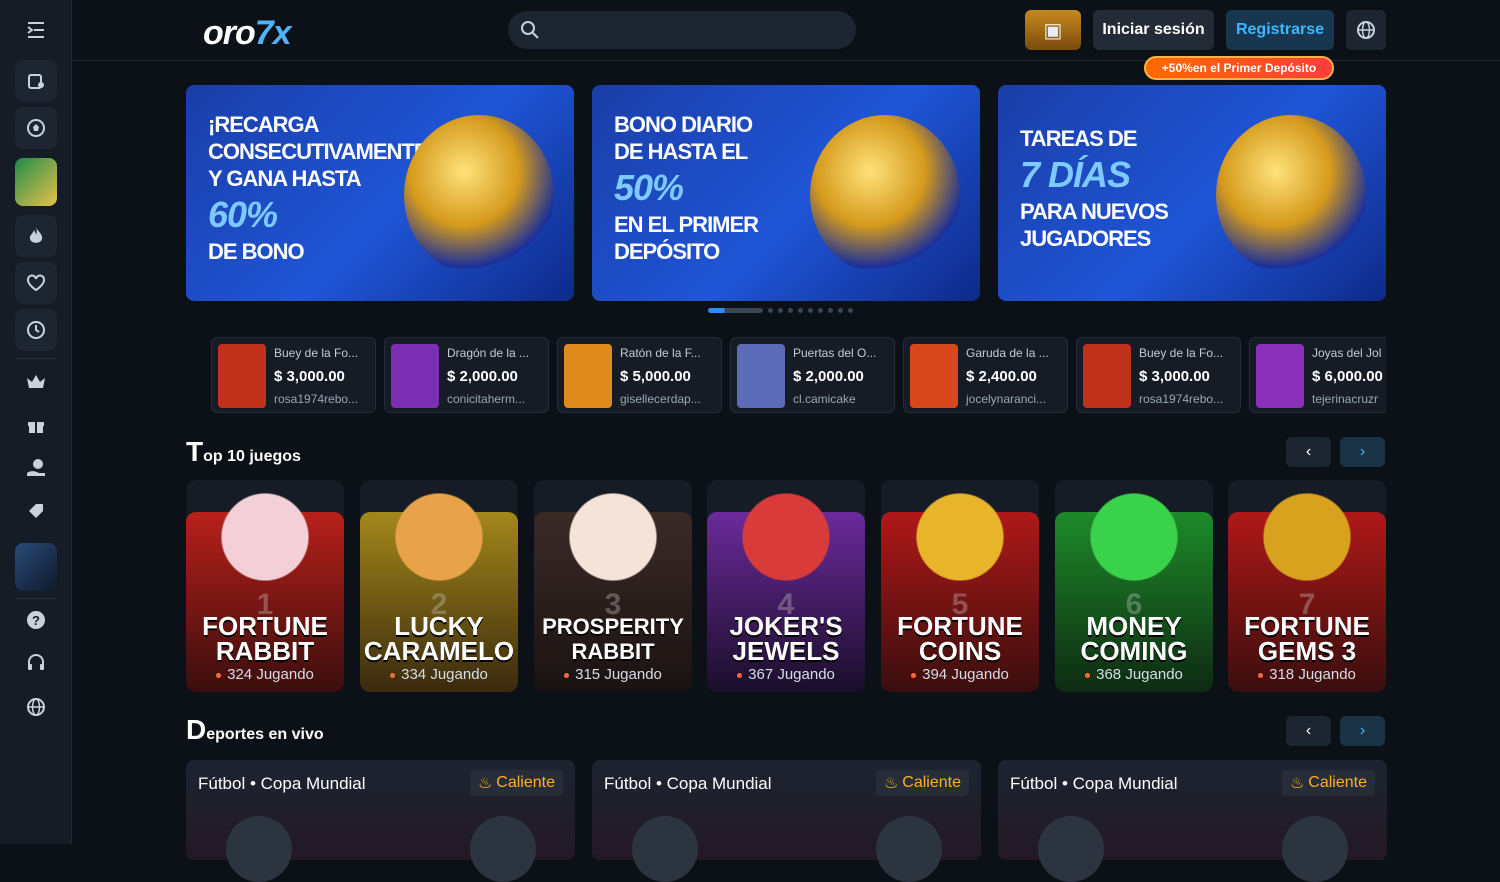 Image resolution: width=1500 pixels, height=882 pixels. Describe the element at coordinates (1317, 375) in the screenshot. I see `win-card: Joyas del Jol $ 6,000.00 tejerinacruzr` at that location.